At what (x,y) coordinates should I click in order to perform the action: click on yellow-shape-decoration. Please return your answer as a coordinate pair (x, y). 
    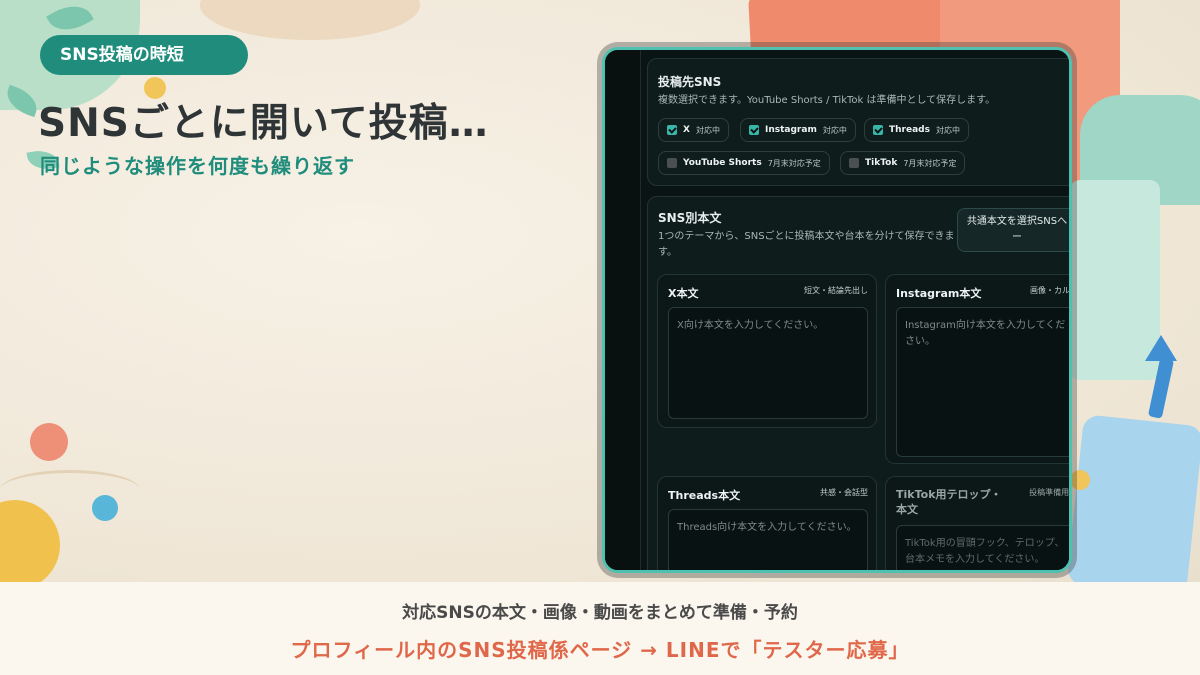
    Looking at the image, I should click on (30, 541).